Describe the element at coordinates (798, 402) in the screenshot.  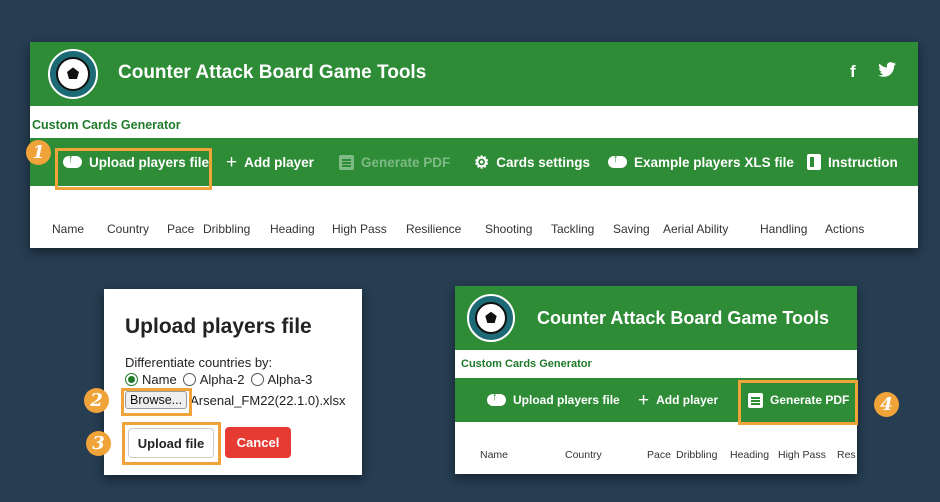
I see `step-4-highlight` at that location.